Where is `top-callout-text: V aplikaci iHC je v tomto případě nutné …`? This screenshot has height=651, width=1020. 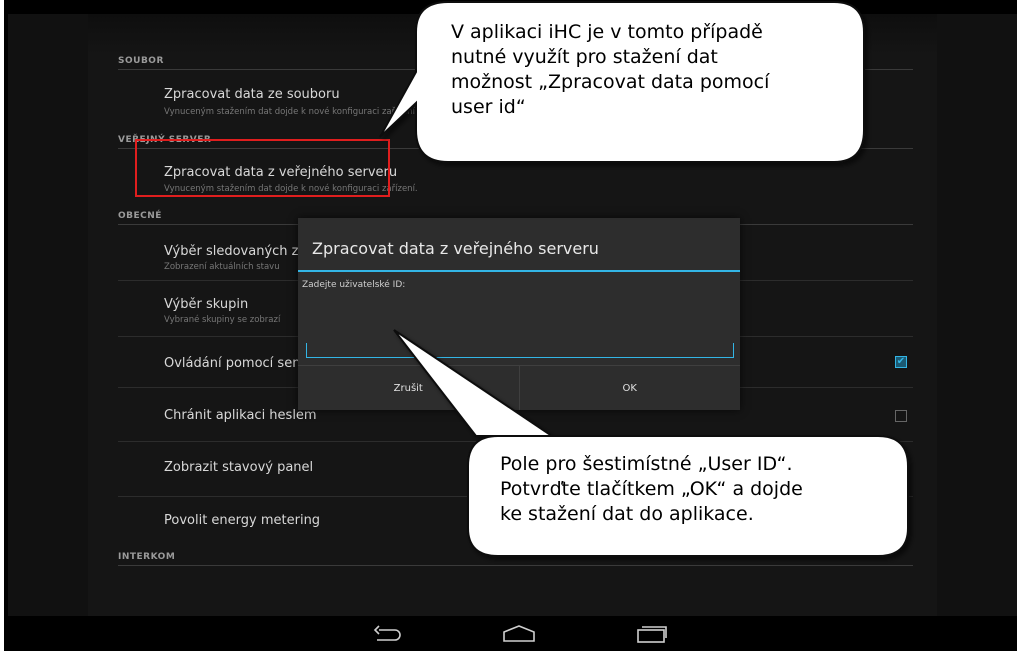 top-callout-text: V aplikaci iHC je v tomto případě nutné … is located at coordinates (610, 69).